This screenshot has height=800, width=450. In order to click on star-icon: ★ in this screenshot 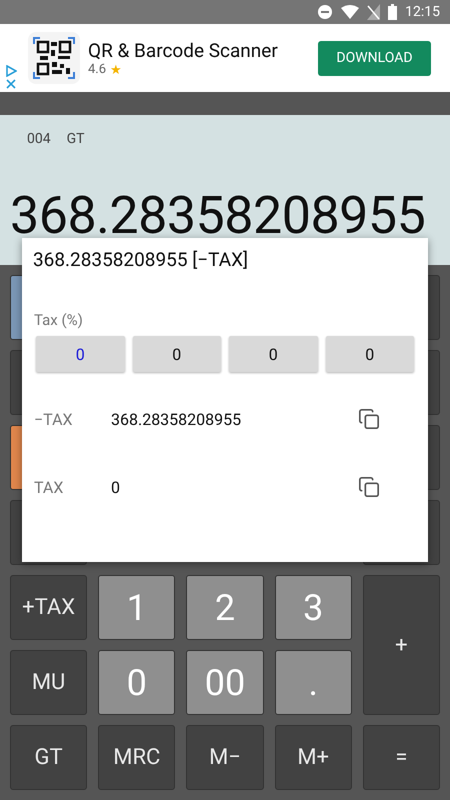, I will do `click(116, 70)`.